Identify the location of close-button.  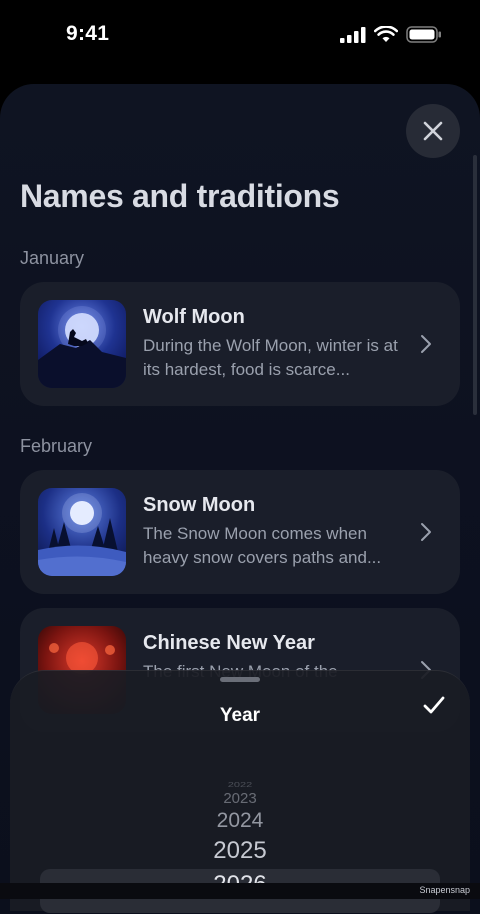
(433, 131).